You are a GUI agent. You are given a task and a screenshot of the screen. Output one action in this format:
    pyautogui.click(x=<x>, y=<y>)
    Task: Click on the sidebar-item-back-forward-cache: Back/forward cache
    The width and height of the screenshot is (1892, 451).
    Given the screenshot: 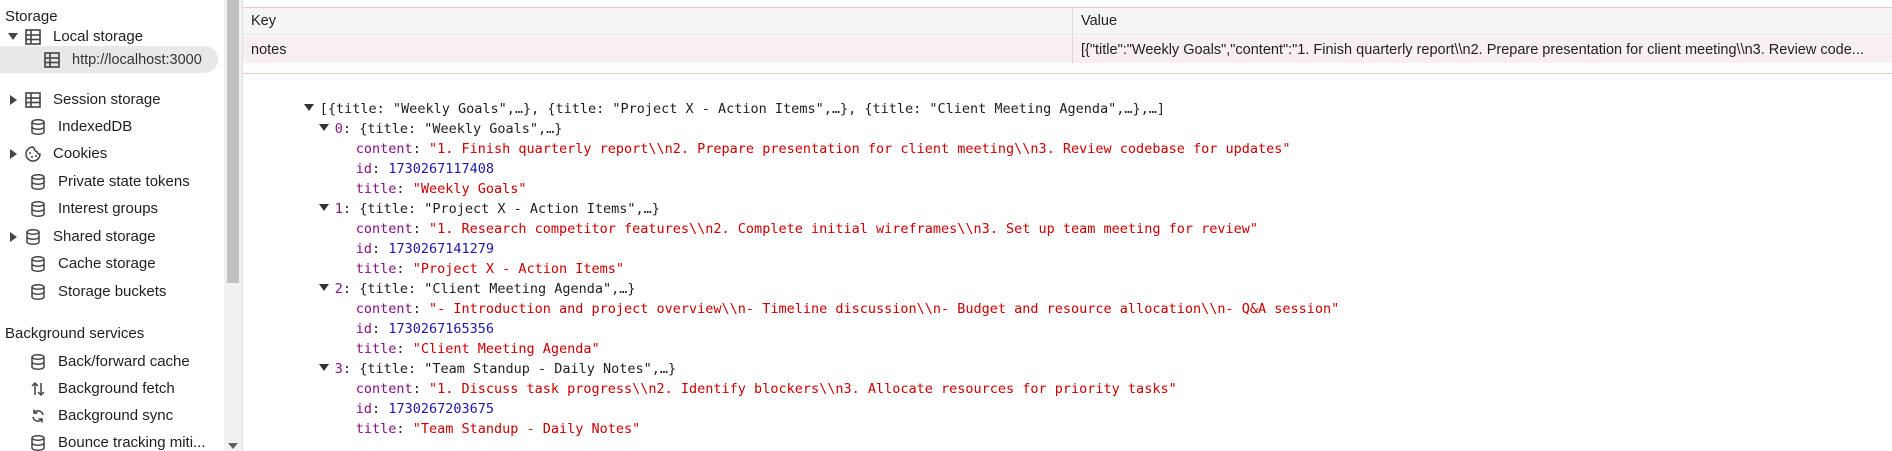 What is the action you would take?
    pyautogui.click(x=112, y=361)
    